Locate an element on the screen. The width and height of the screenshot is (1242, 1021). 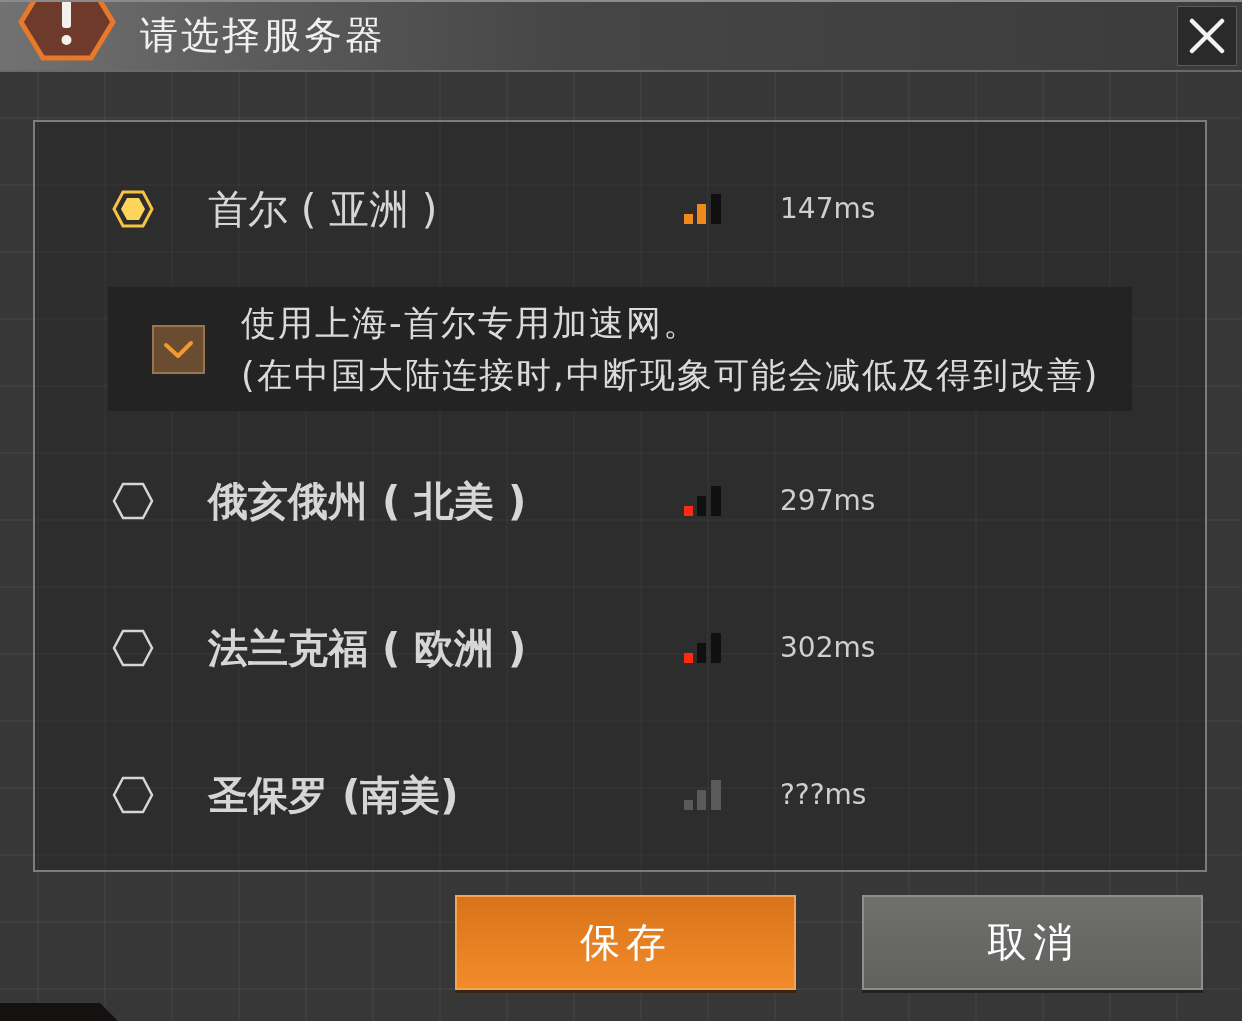
checkbox is located at coordinates (178, 349).